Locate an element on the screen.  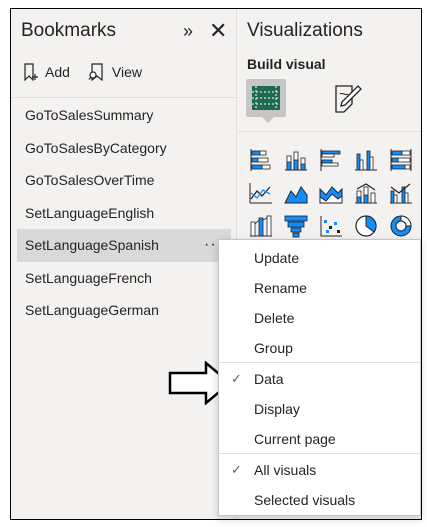
menu-item-label: Data is located at coordinates (269, 379).